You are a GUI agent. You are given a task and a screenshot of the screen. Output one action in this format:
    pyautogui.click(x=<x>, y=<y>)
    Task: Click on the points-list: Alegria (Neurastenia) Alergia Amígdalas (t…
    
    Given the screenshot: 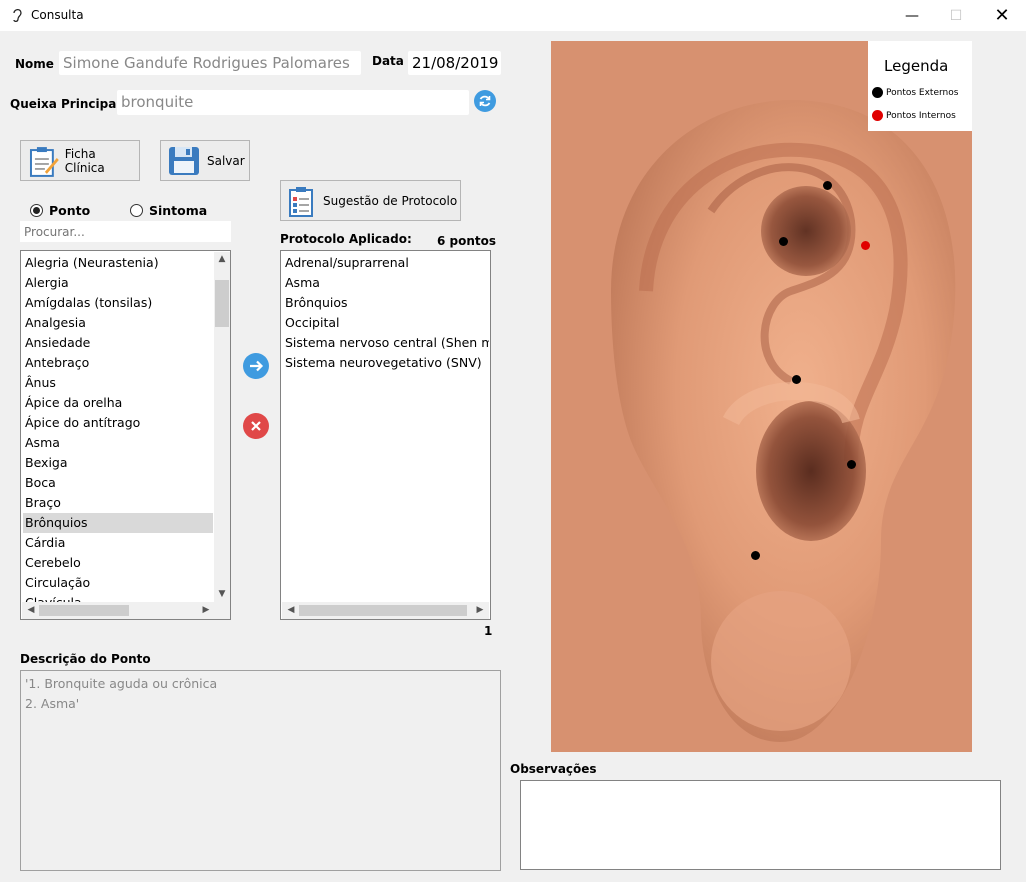 What is the action you would take?
    pyautogui.click(x=125, y=435)
    